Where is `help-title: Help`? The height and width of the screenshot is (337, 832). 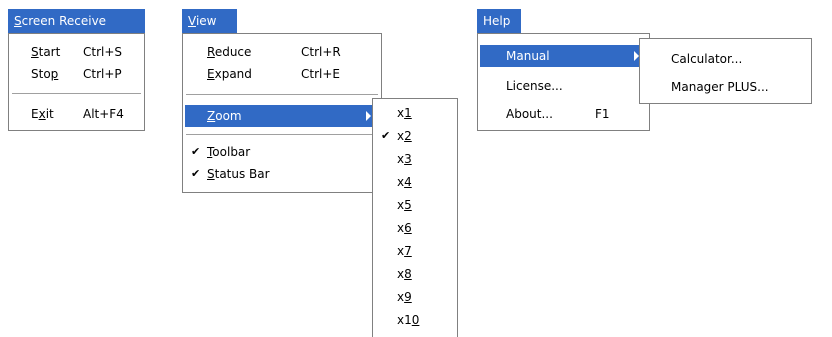
help-title: Help is located at coordinates (497, 21).